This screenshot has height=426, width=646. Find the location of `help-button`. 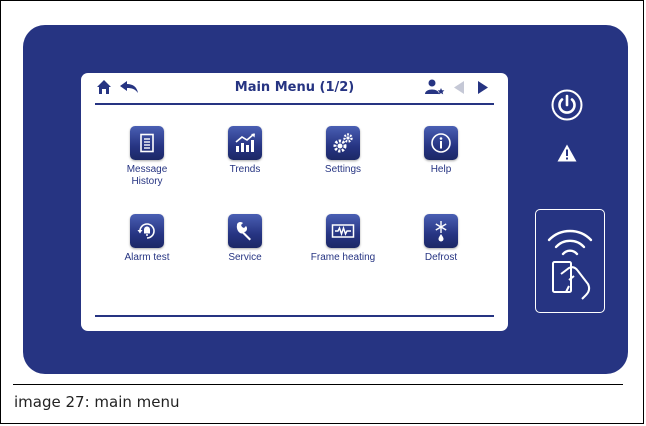

help-button is located at coordinates (441, 143).